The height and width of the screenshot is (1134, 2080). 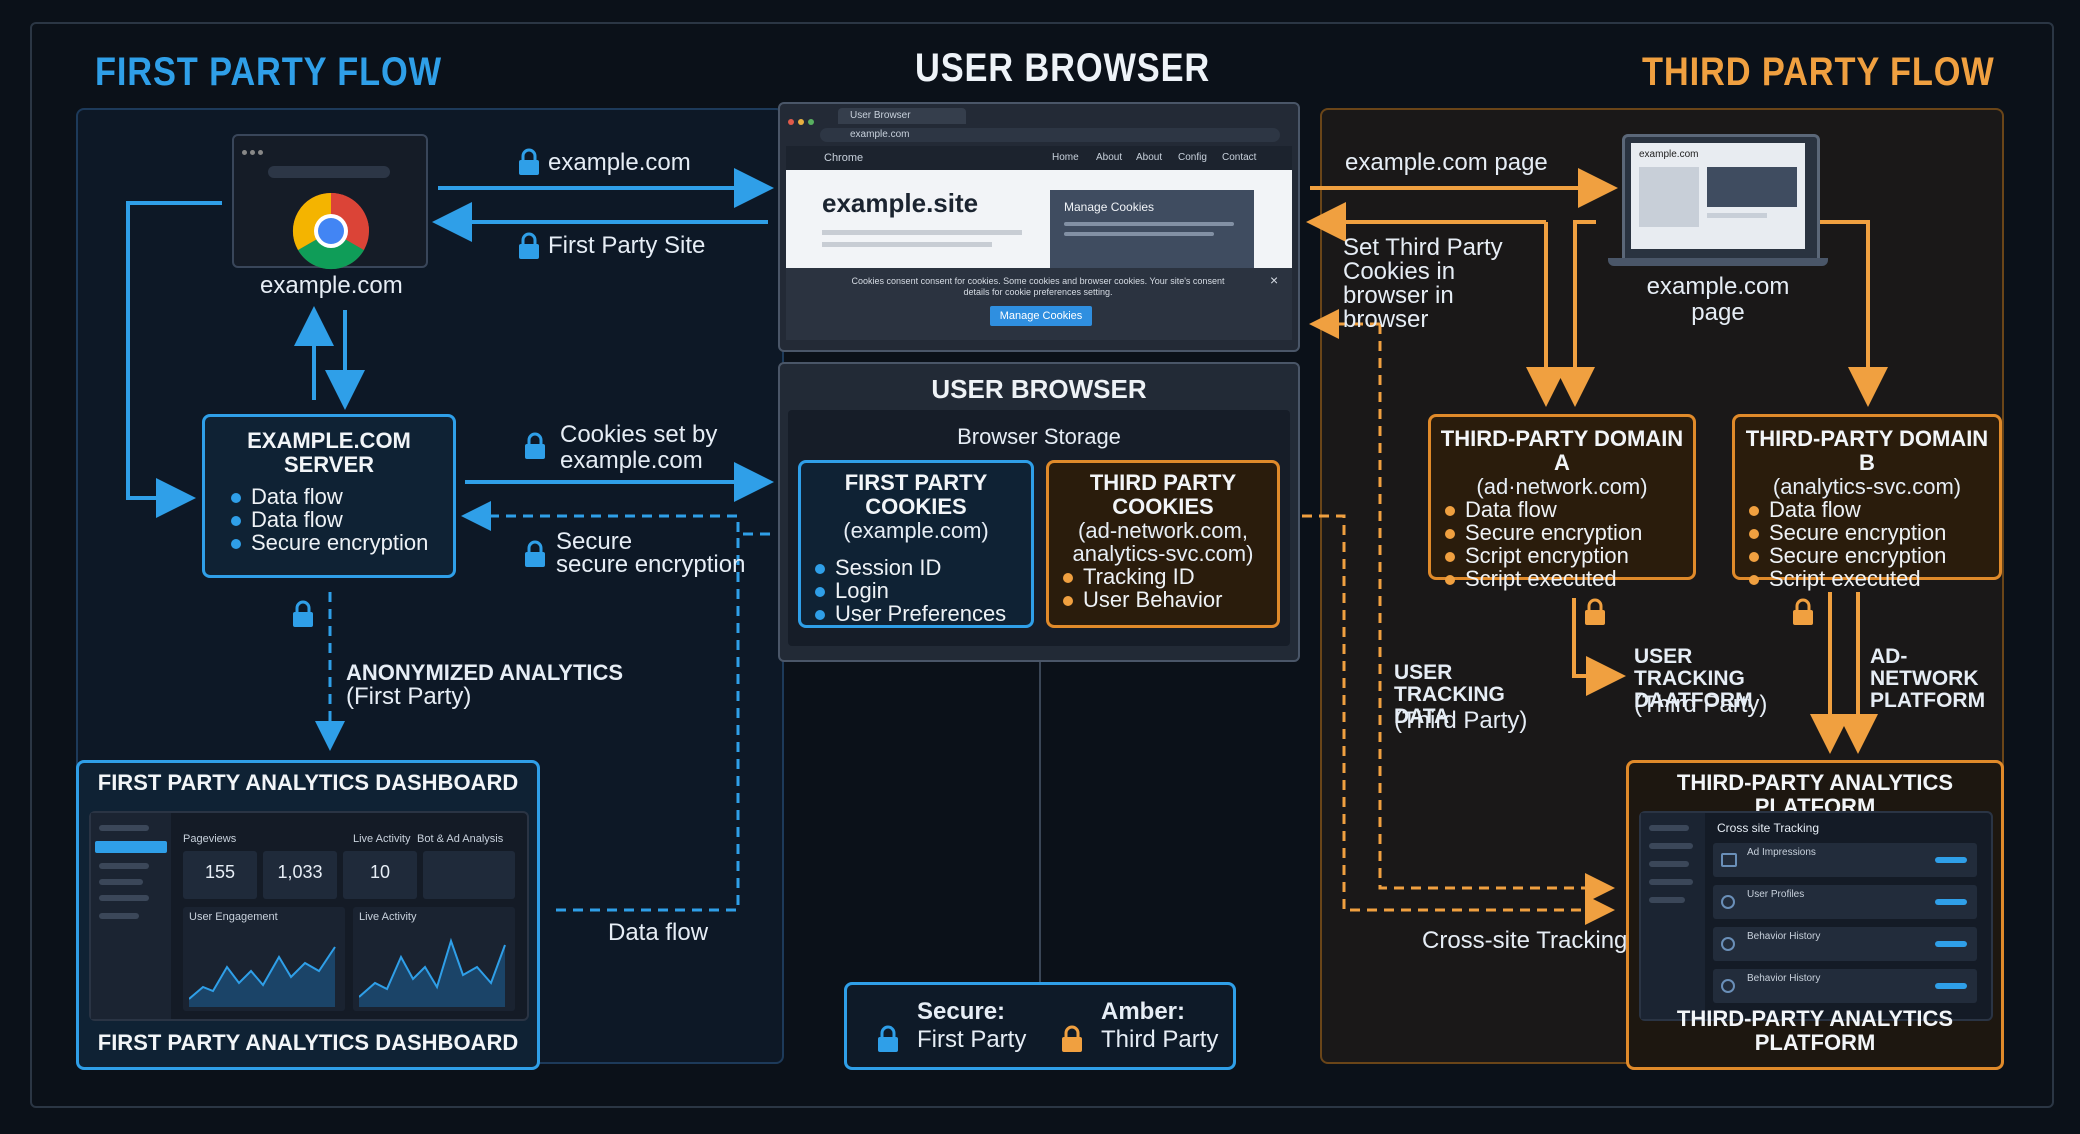 I want to click on secure-sub-label: secure encryption, so click(x=651, y=564).